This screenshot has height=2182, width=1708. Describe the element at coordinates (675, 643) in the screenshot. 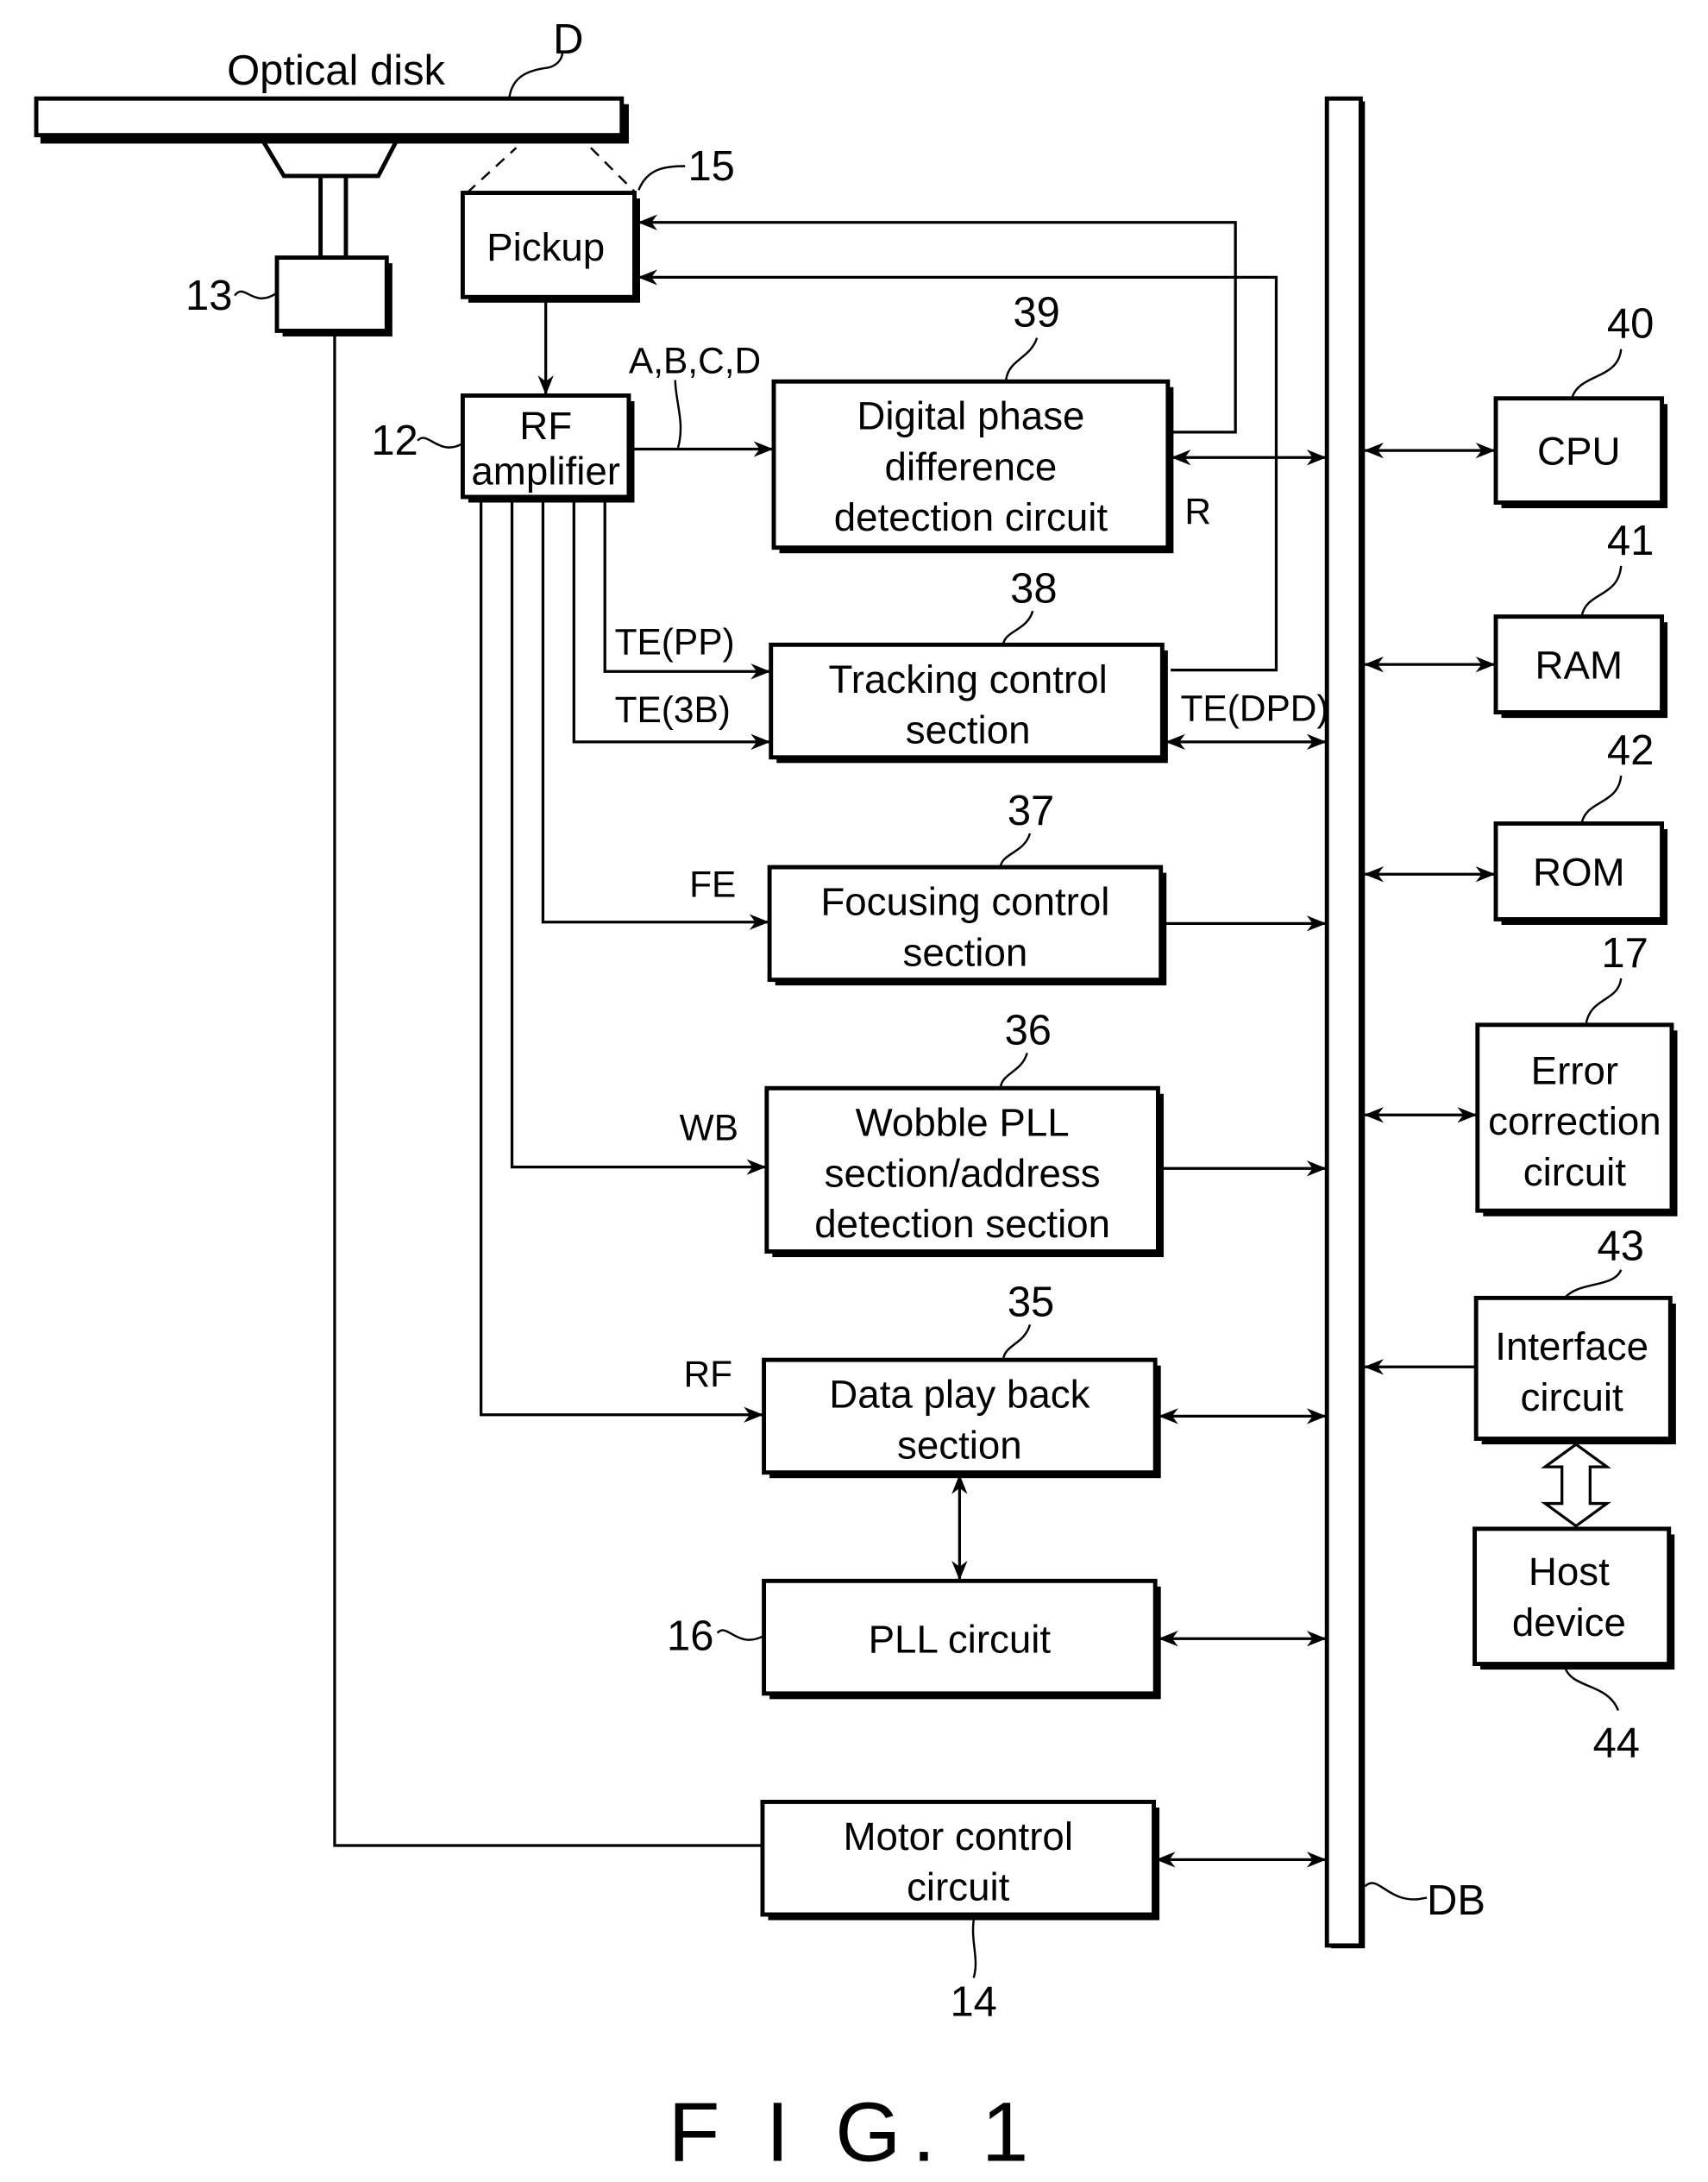

I see `signal-te-pp: TE(PP)` at that location.